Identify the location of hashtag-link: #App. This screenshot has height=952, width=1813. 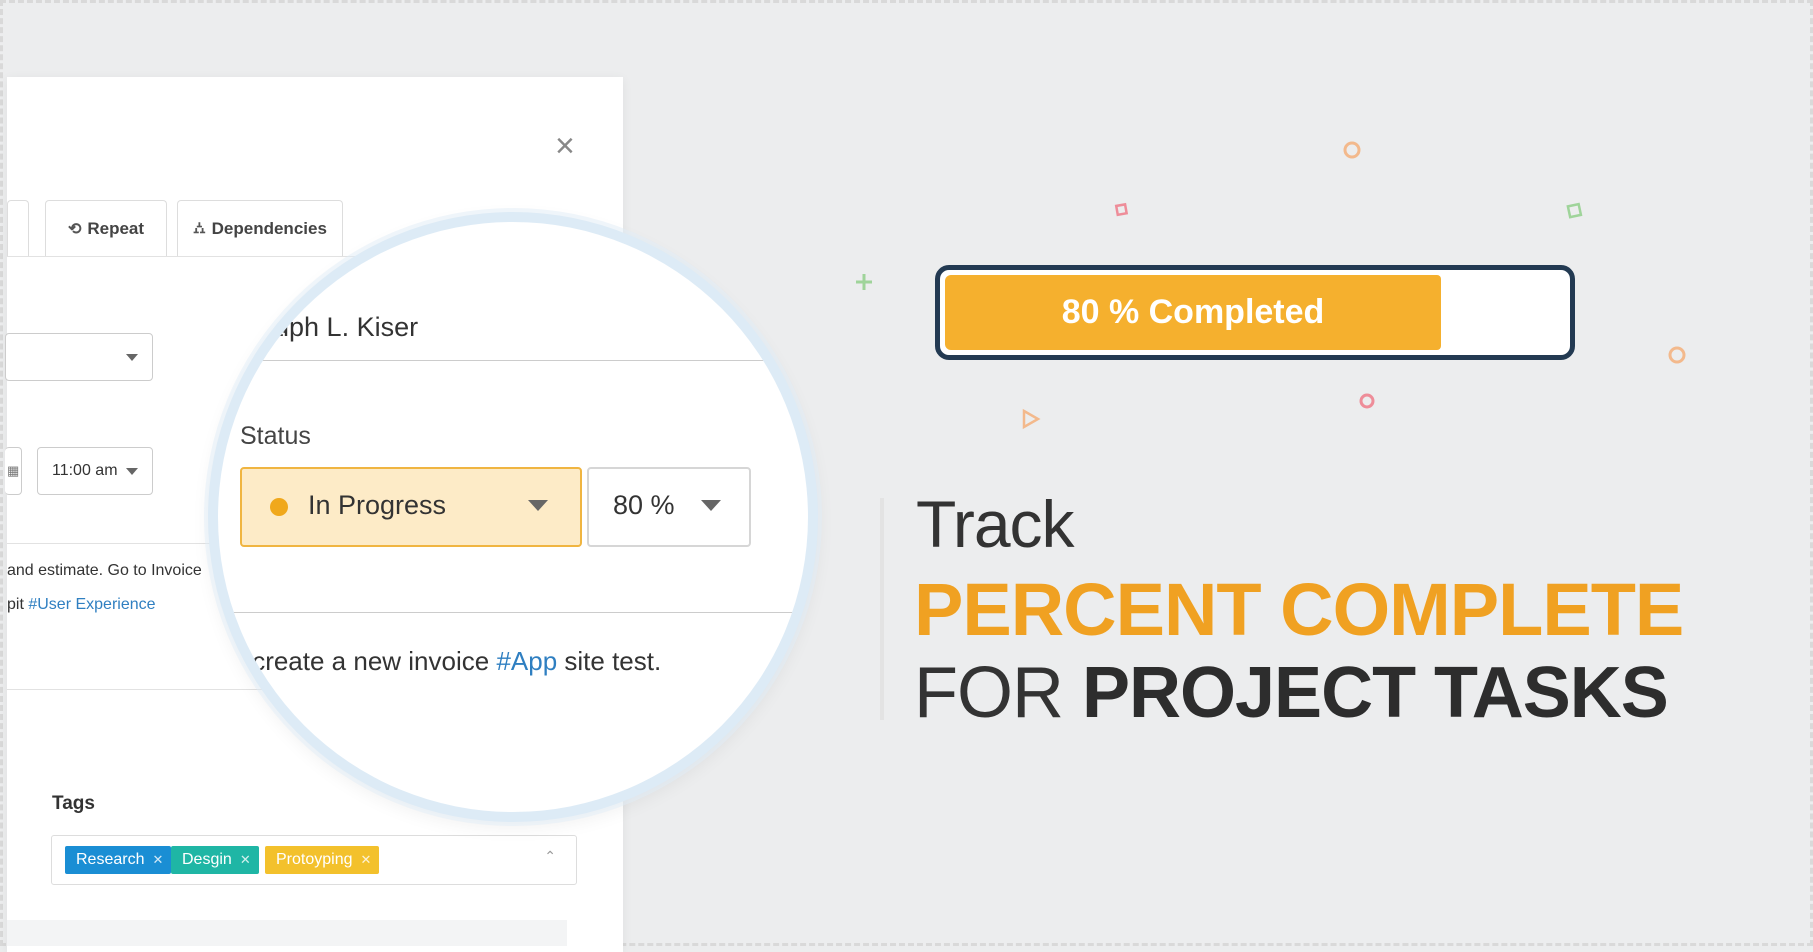
(526, 661).